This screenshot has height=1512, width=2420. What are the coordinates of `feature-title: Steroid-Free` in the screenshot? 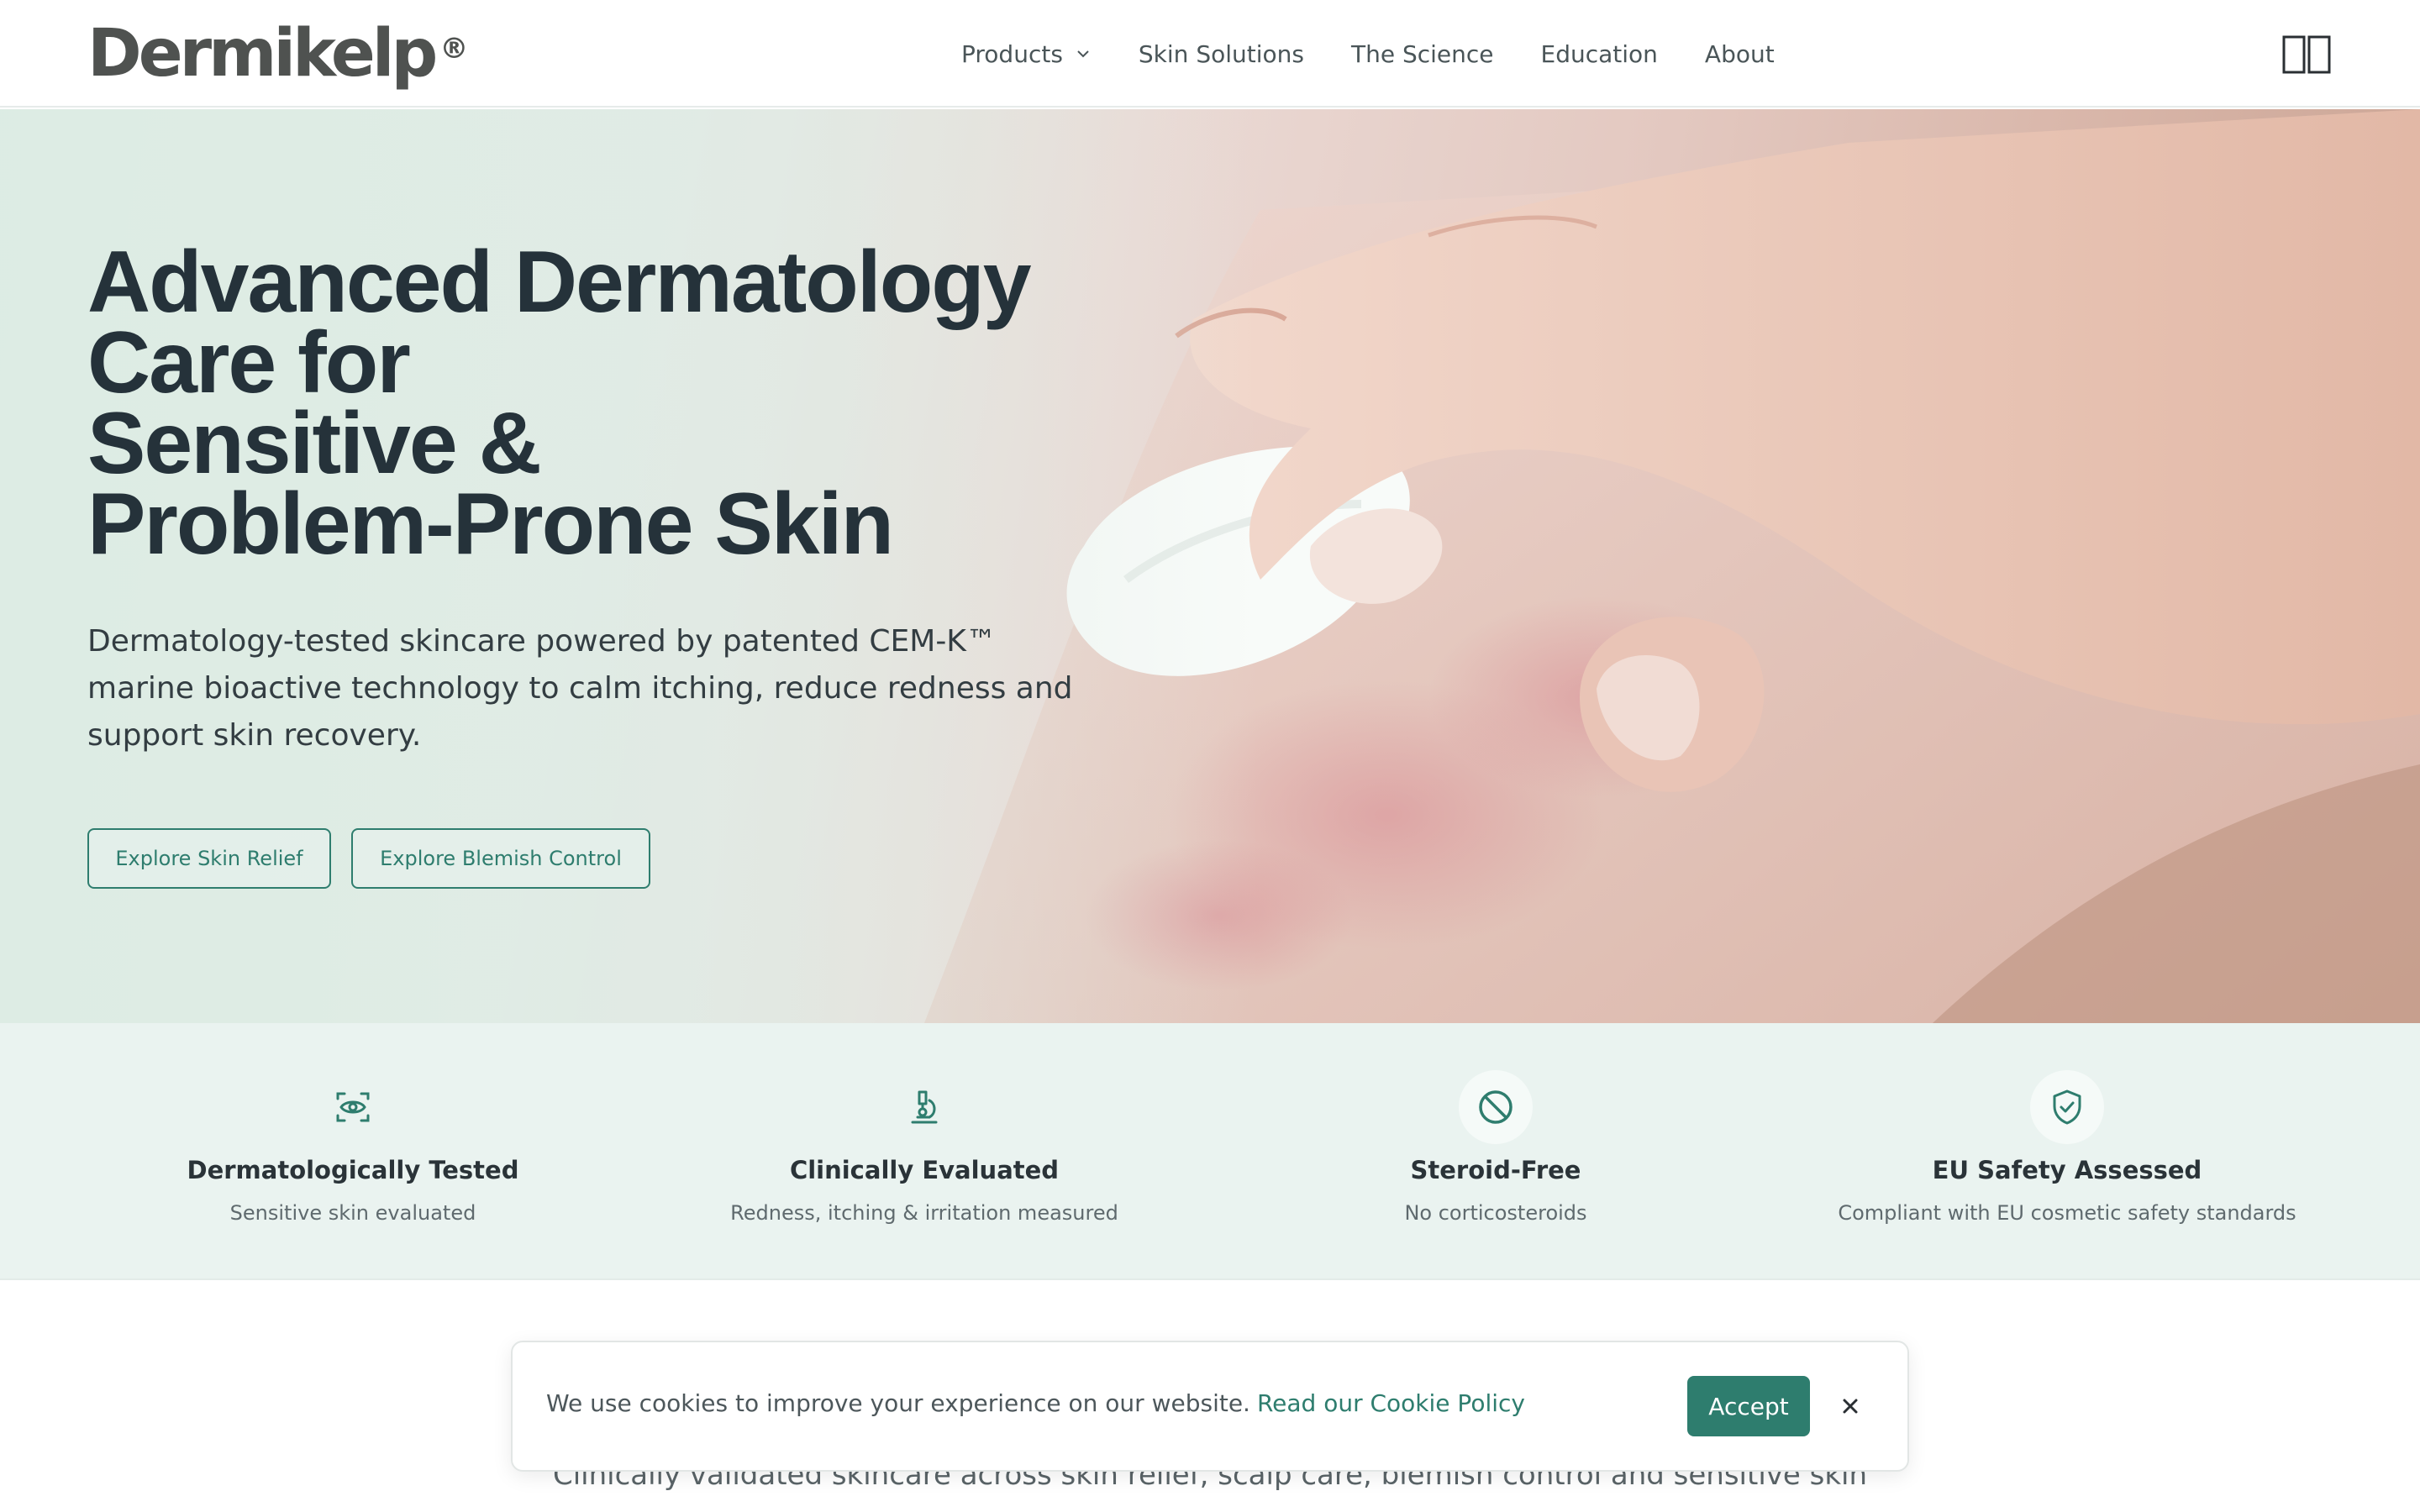 It's located at (1496, 1170).